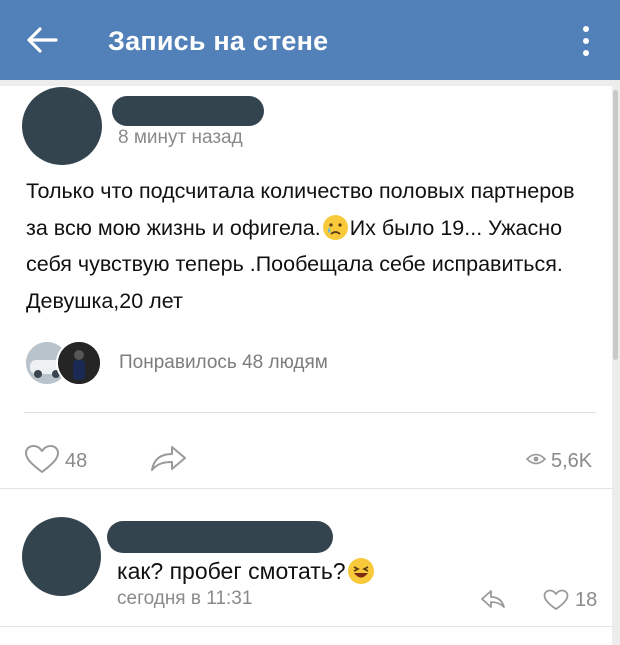 Image resolution: width=620 pixels, height=645 pixels. I want to click on views-icon, so click(536, 461).